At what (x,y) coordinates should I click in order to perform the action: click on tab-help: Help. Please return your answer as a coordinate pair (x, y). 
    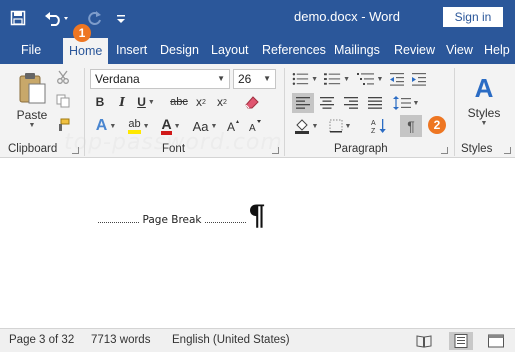
    Looking at the image, I should click on (497, 50).